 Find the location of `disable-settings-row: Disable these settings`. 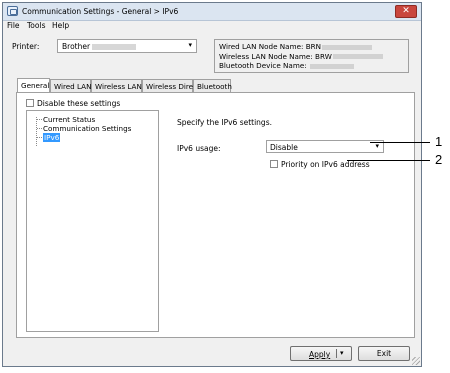

disable-settings-row: Disable these settings is located at coordinates (73, 103).